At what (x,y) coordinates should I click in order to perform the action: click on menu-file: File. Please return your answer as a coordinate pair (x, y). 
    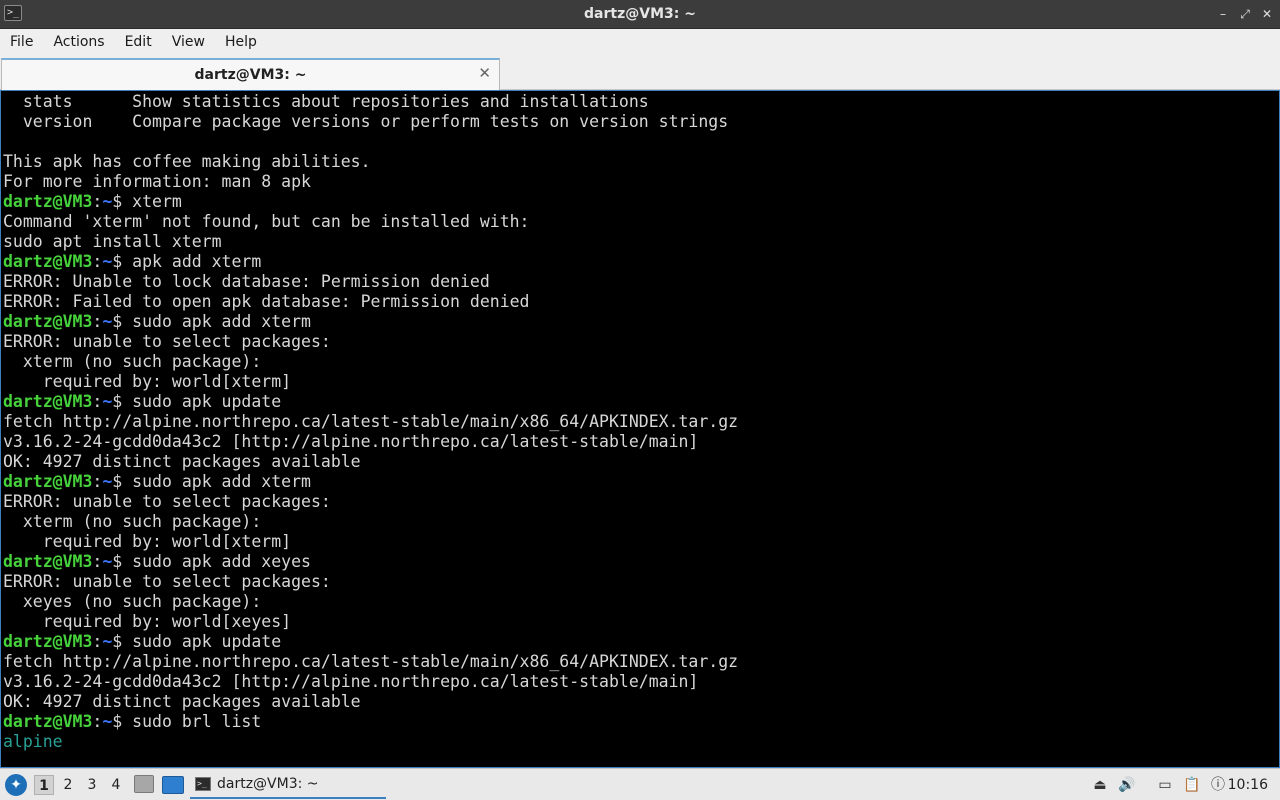
    Looking at the image, I should click on (21, 42).